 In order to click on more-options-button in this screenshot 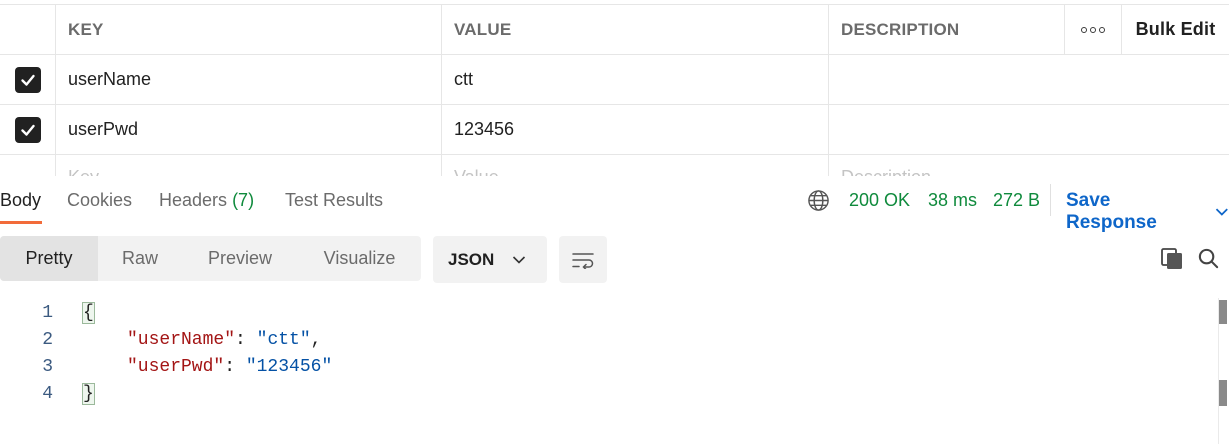, I will do `click(1092, 29)`.